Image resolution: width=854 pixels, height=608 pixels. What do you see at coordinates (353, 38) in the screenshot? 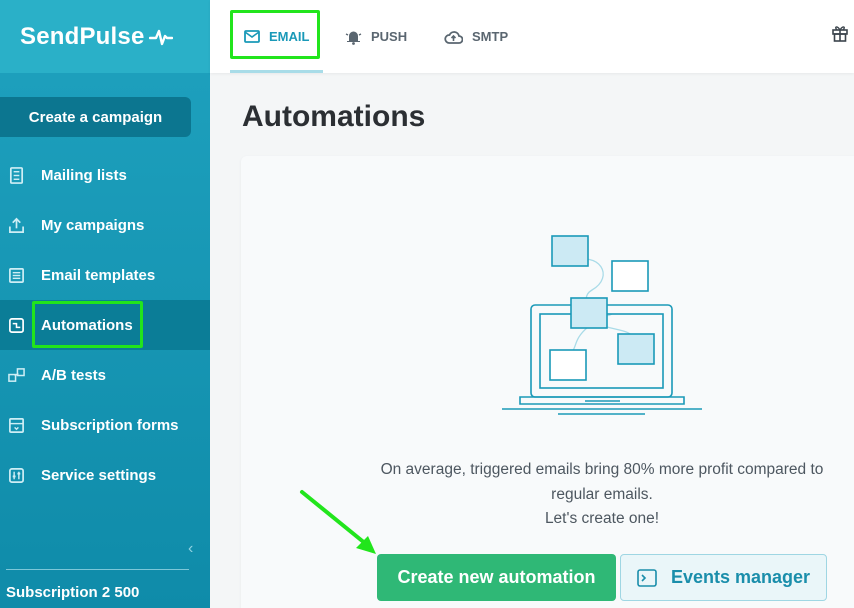
I see `bell-icon` at bounding box center [353, 38].